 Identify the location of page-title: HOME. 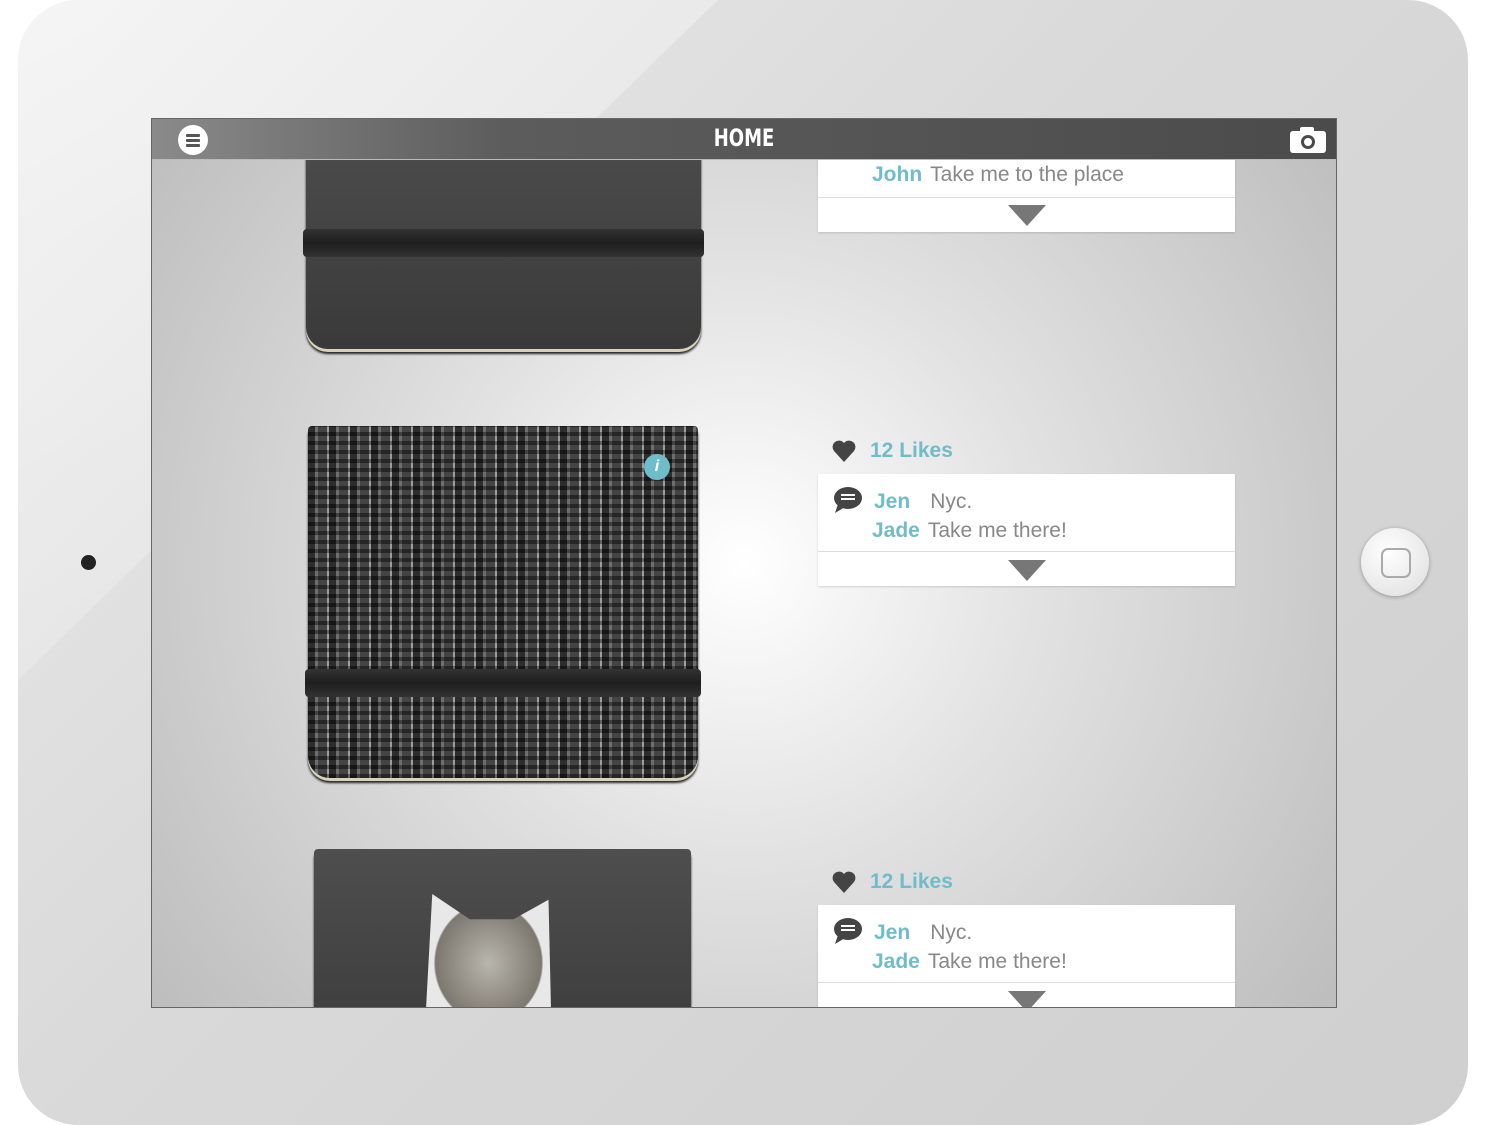
(744, 138).